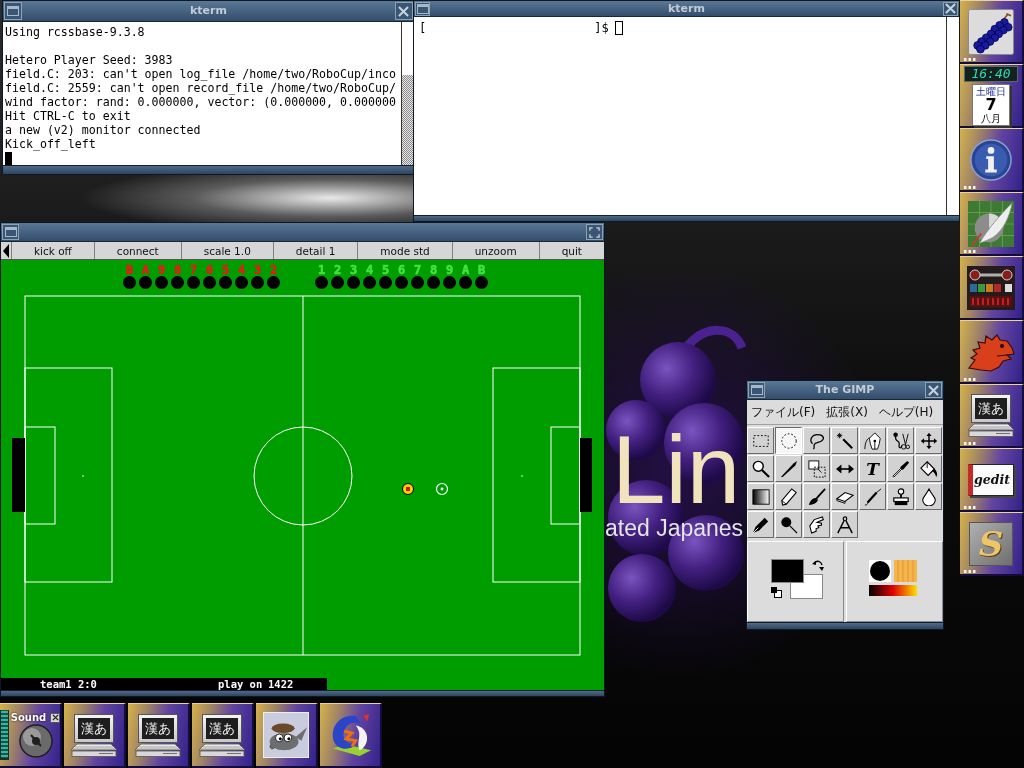 The height and width of the screenshot is (768, 1024). Describe the element at coordinates (847, 412) in the screenshot. I see `menu-item: 拡張(X)` at that location.